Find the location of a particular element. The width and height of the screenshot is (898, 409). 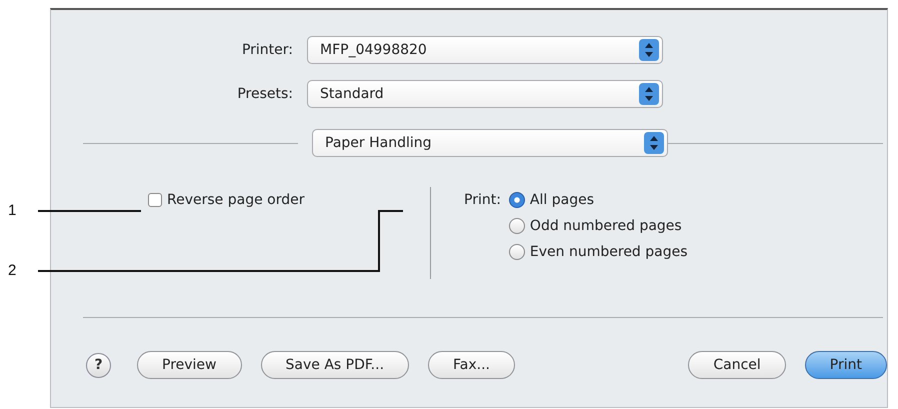

printer-popup: MFP_04998820 is located at coordinates (485, 50).